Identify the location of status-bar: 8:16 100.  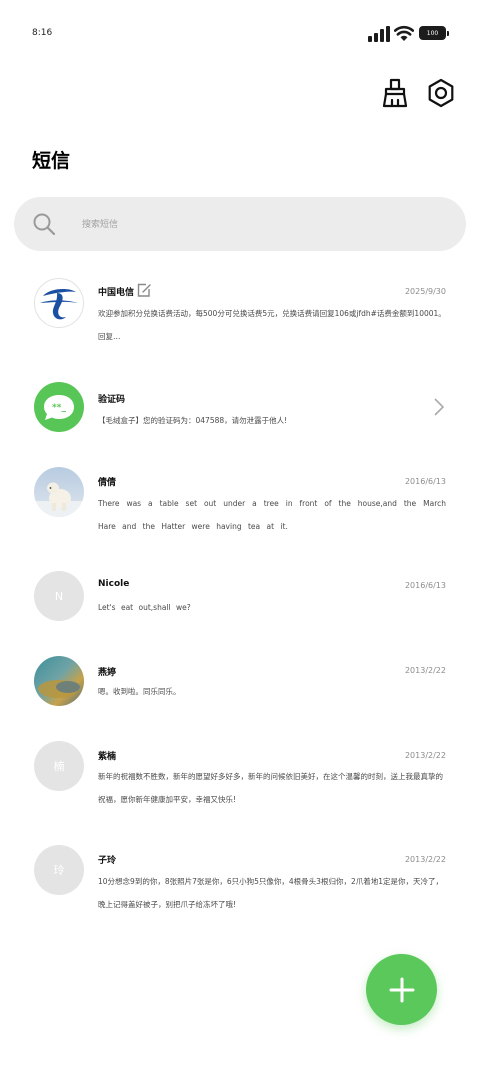
(240, 33).